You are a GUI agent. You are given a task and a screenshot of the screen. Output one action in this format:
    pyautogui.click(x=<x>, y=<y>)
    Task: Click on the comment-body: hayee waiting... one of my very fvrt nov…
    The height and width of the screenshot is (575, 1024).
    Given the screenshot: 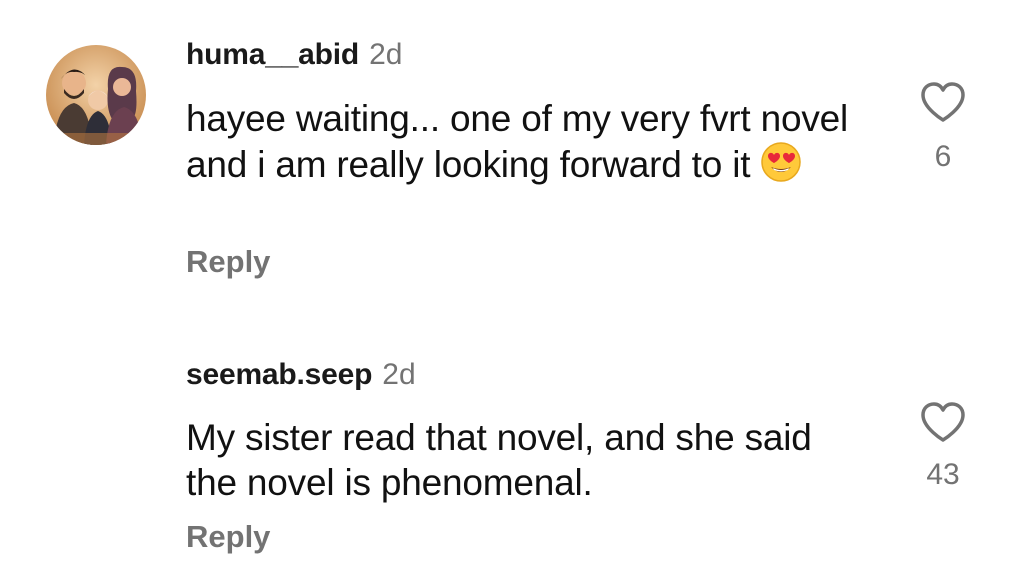 What is the action you would take?
    pyautogui.click(x=517, y=141)
    